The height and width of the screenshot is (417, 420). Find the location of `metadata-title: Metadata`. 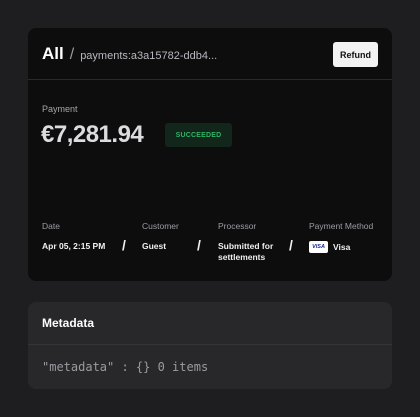

metadata-title: Metadata is located at coordinates (68, 323).